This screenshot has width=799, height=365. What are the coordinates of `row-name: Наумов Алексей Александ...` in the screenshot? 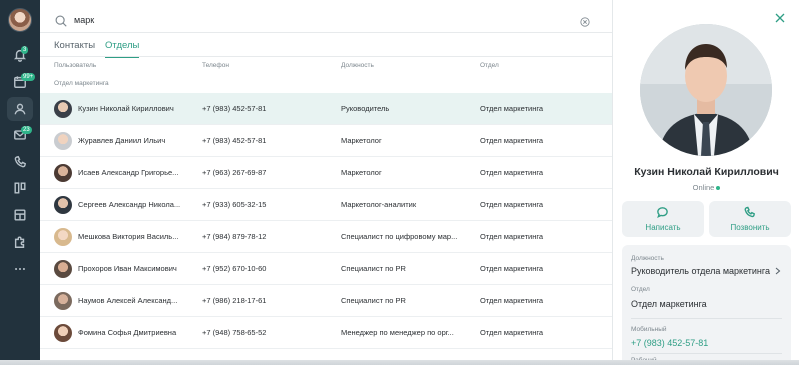 It's located at (128, 300).